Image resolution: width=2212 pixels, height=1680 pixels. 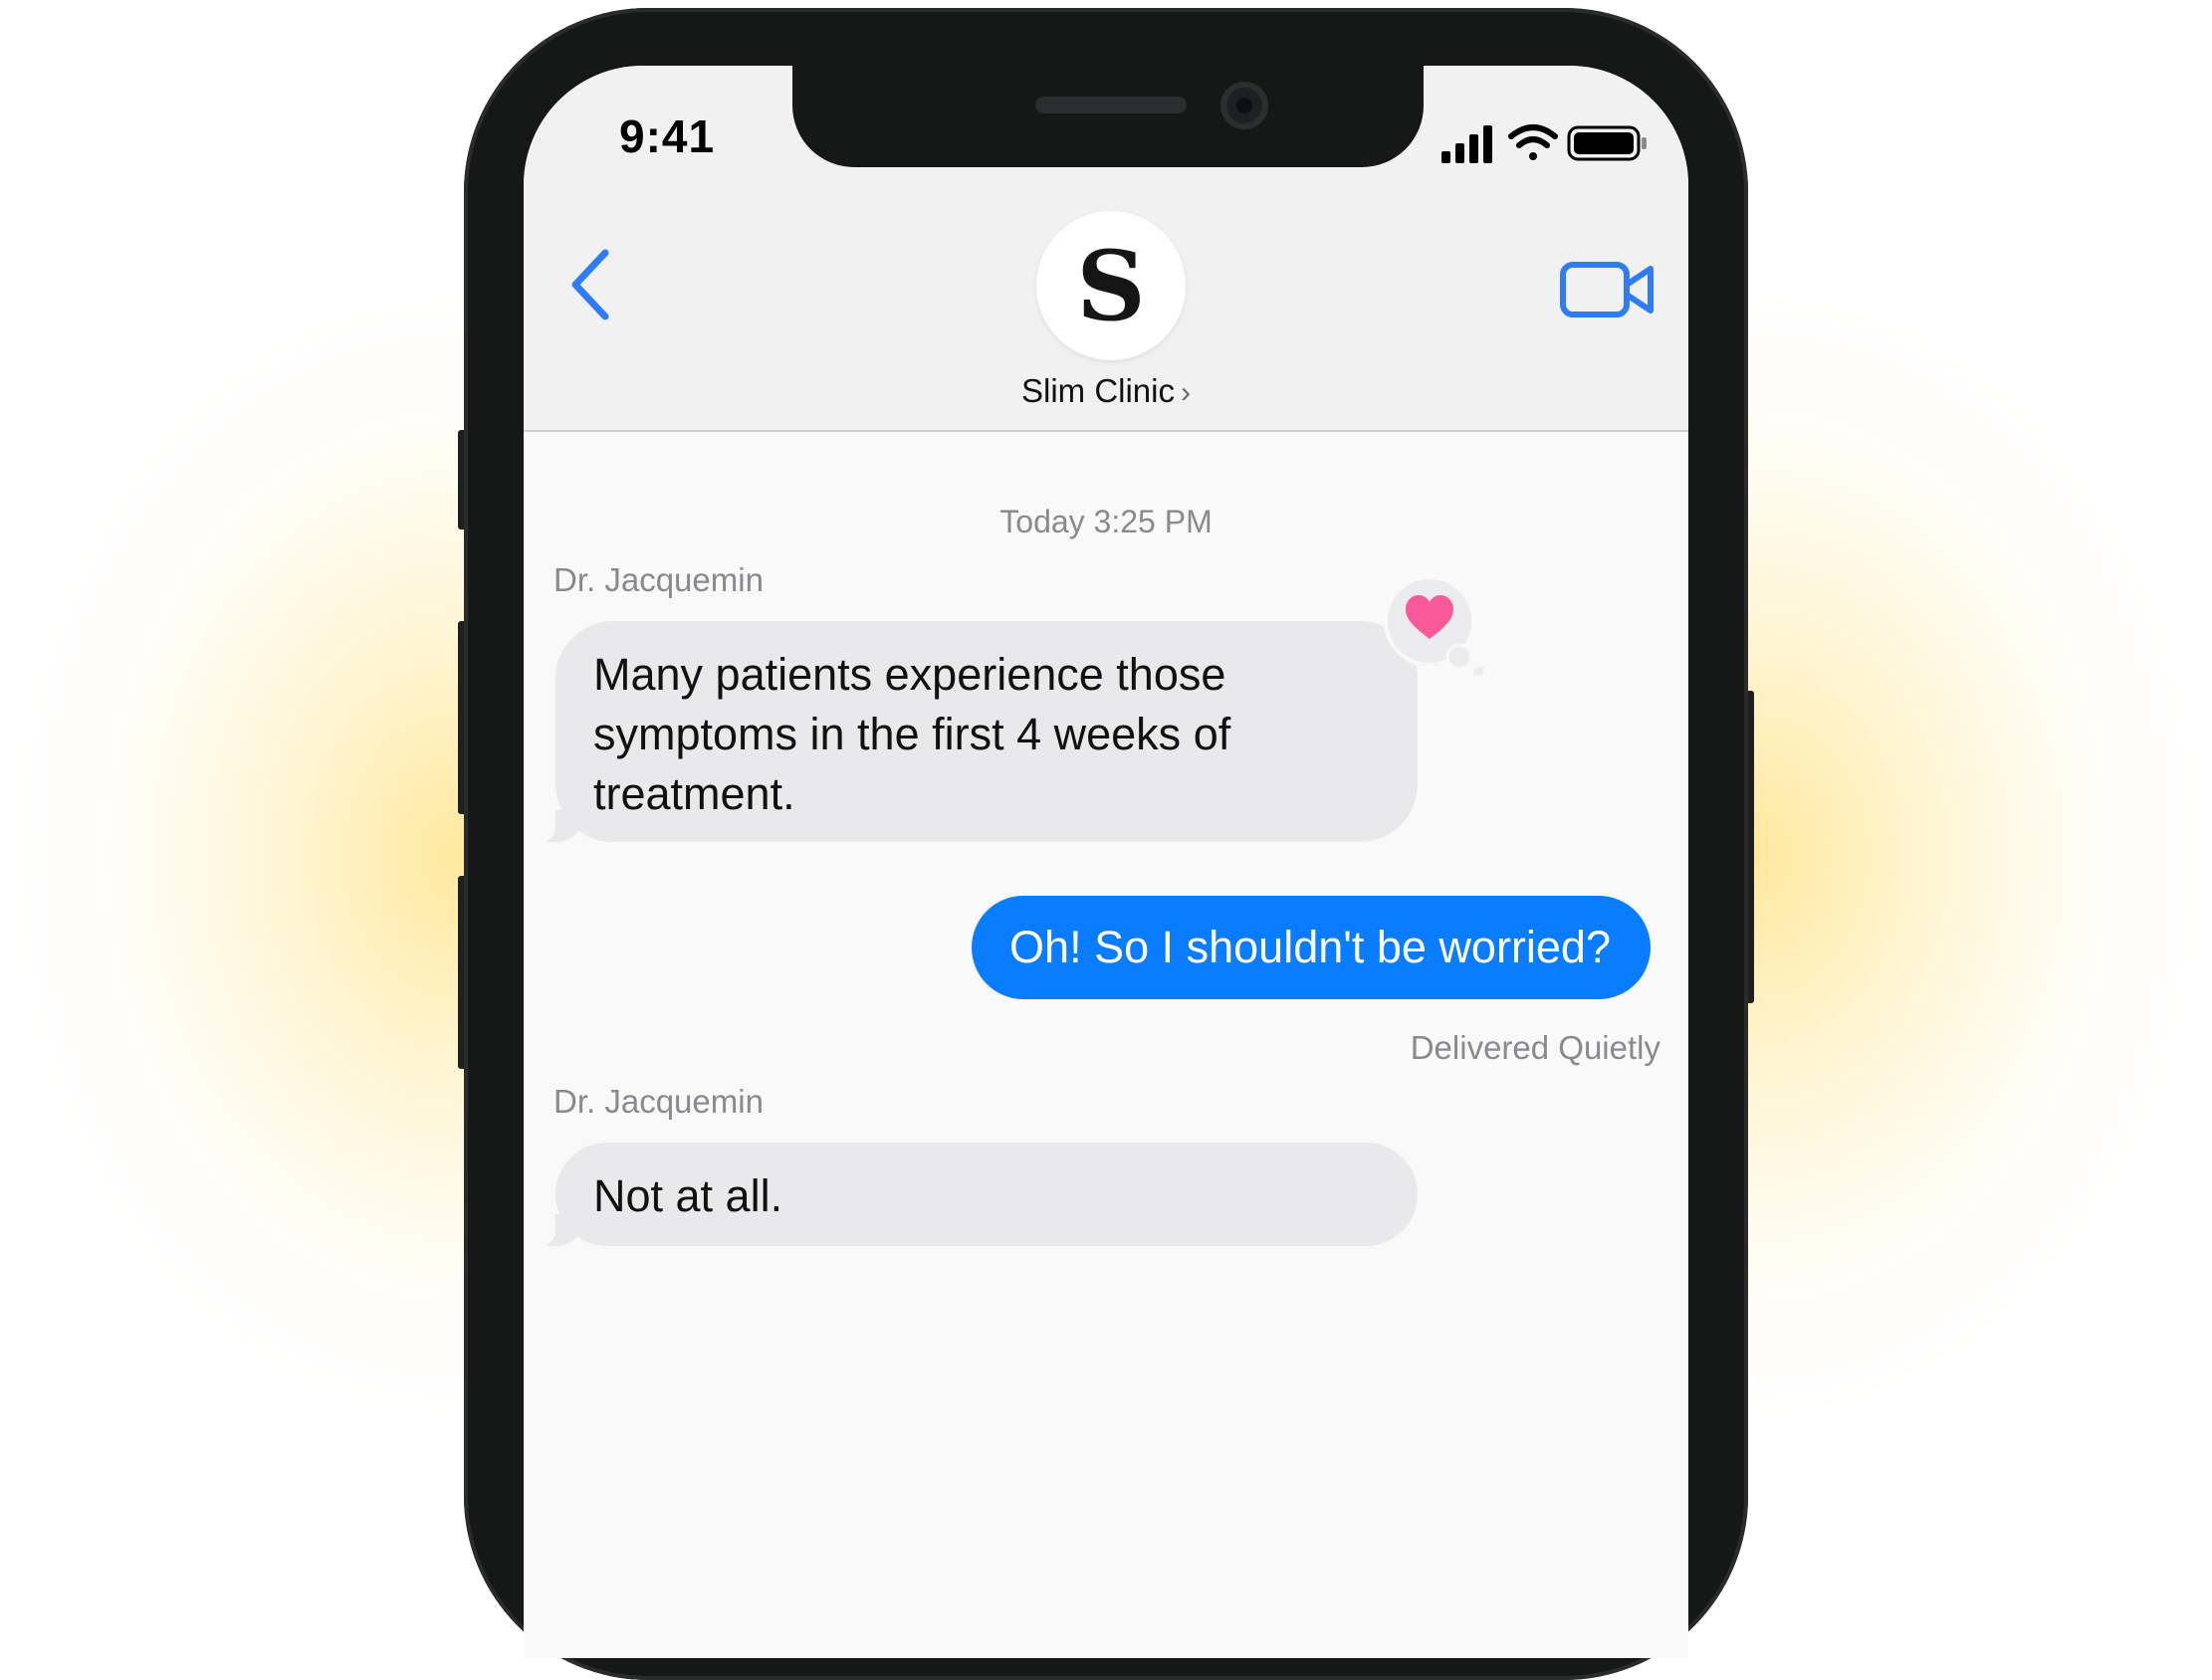 What do you see at coordinates (1111, 105) in the screenshot?
I see `earpiece-speaker` at bounding box center [1111, 105].